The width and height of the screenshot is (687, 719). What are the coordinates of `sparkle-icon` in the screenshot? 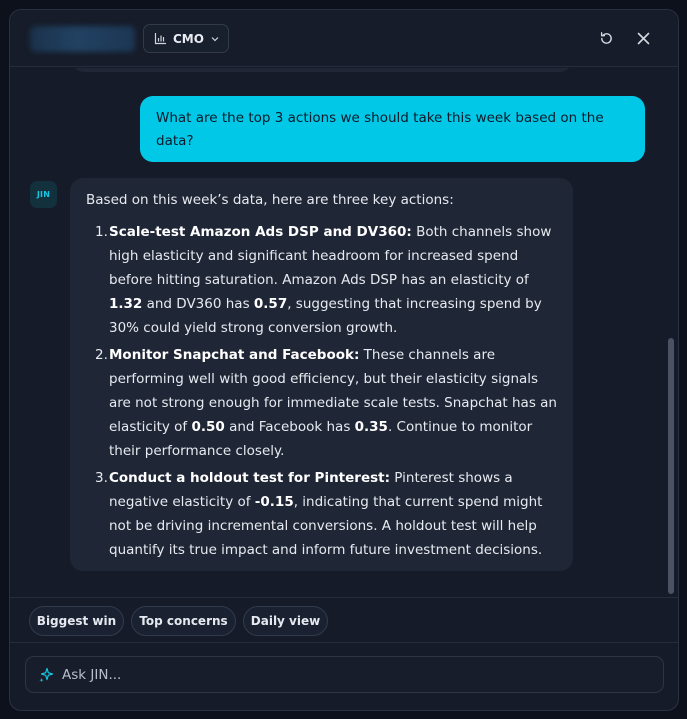 It's located at (46, 674).